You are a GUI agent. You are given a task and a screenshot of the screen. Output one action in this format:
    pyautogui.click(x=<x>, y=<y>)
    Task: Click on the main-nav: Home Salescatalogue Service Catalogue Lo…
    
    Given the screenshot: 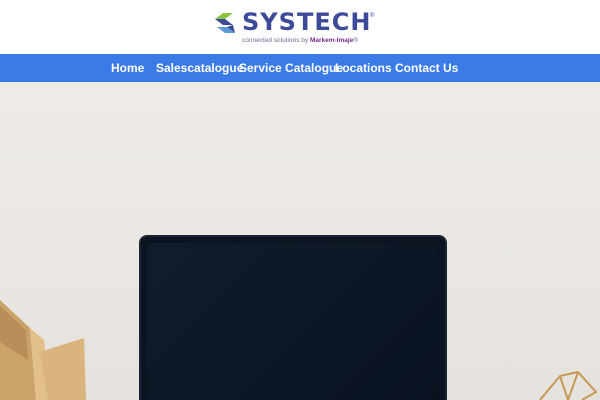 What is the action you would take?
    pyautogui.click(x=300, y=68)
    